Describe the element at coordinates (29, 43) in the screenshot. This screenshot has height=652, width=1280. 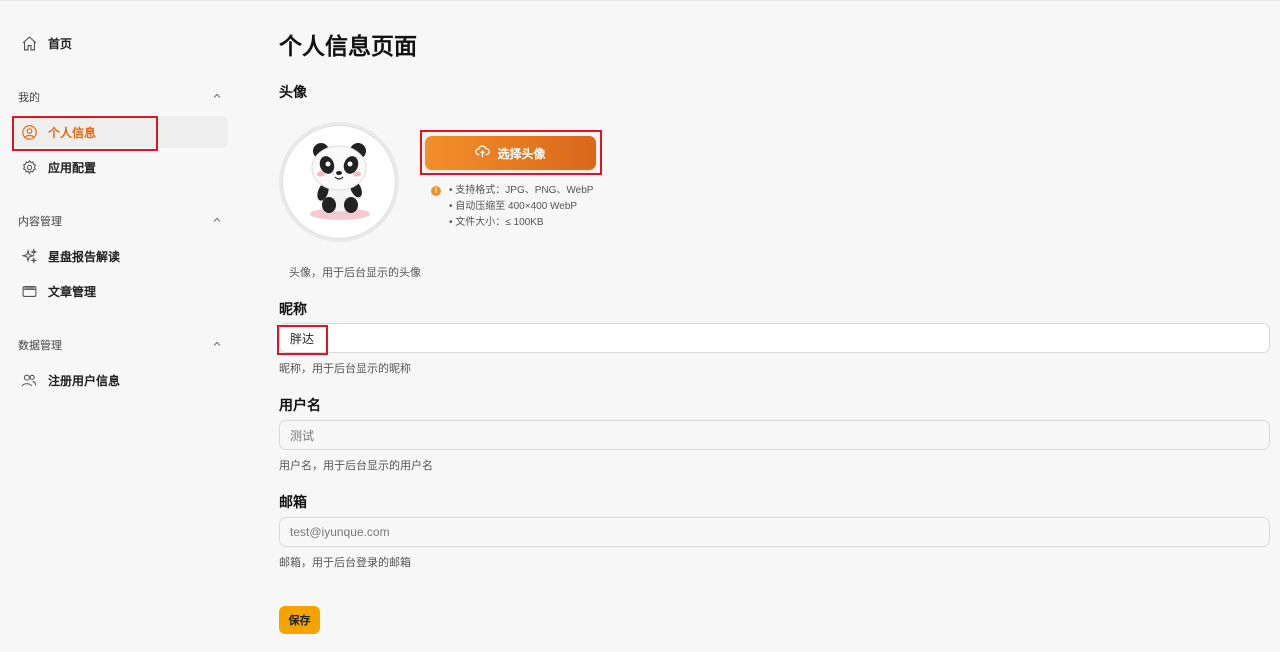
I see `home-icon` at that location.